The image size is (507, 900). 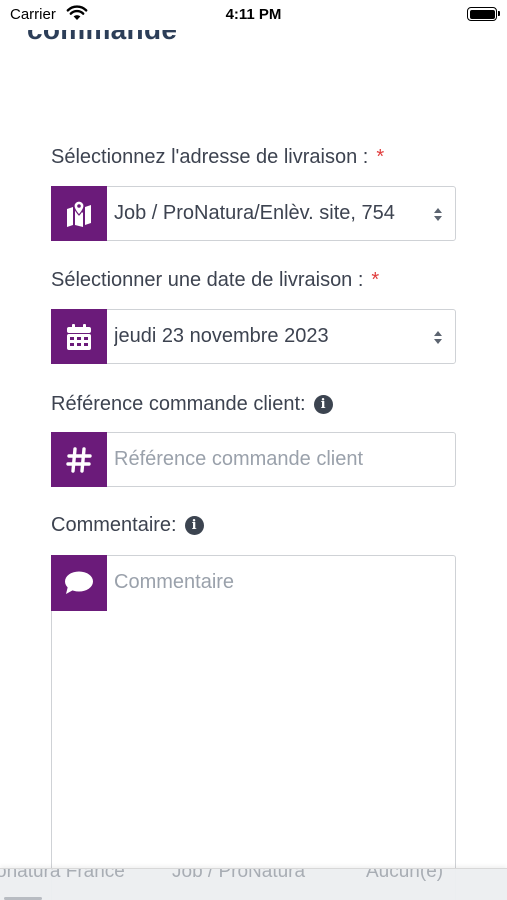 What do you see at coordinates (114, 525) in the screenshot?
I see `comment-label-text: Commentaire:` at bounding box center [114, 525].